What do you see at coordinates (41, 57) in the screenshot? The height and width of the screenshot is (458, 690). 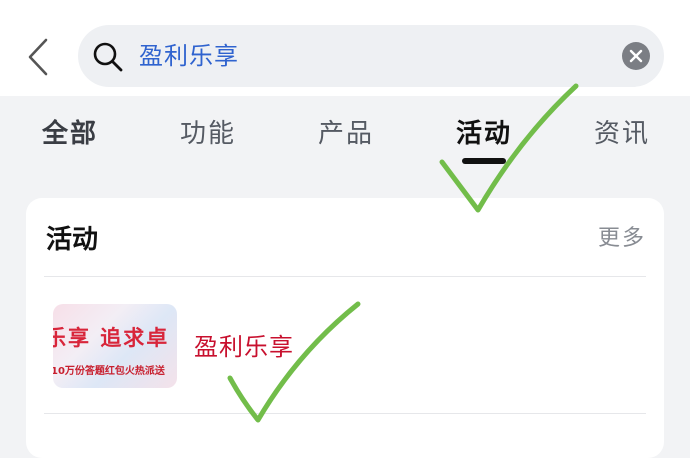 I see `chevron-left-icon` at bounding box center [41, 57].